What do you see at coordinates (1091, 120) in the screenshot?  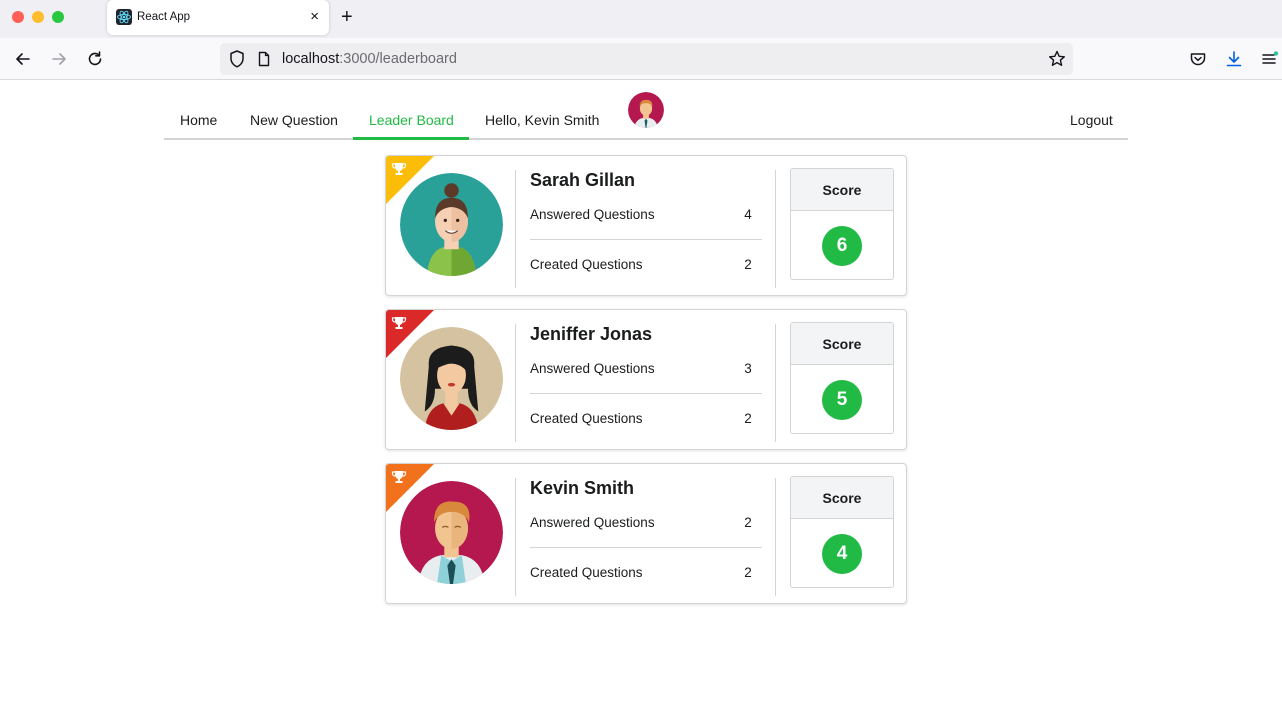 I see `logout-link: Logout` at bounding box center [1091, 120].